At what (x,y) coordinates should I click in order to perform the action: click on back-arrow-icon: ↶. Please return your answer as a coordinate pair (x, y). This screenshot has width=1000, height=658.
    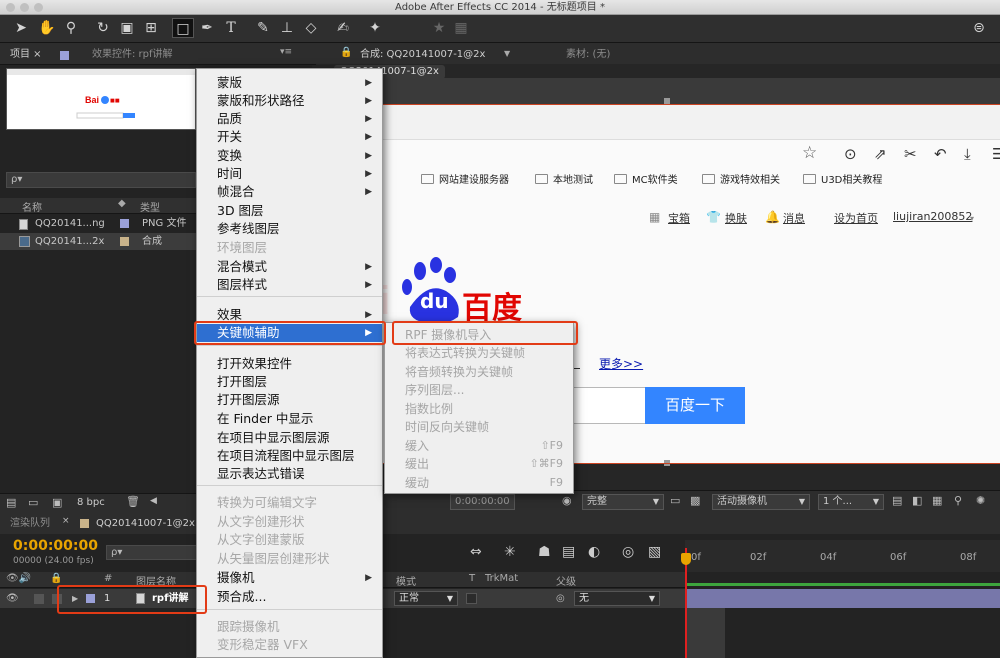
    Looking at the image, I should click on (940, 154).